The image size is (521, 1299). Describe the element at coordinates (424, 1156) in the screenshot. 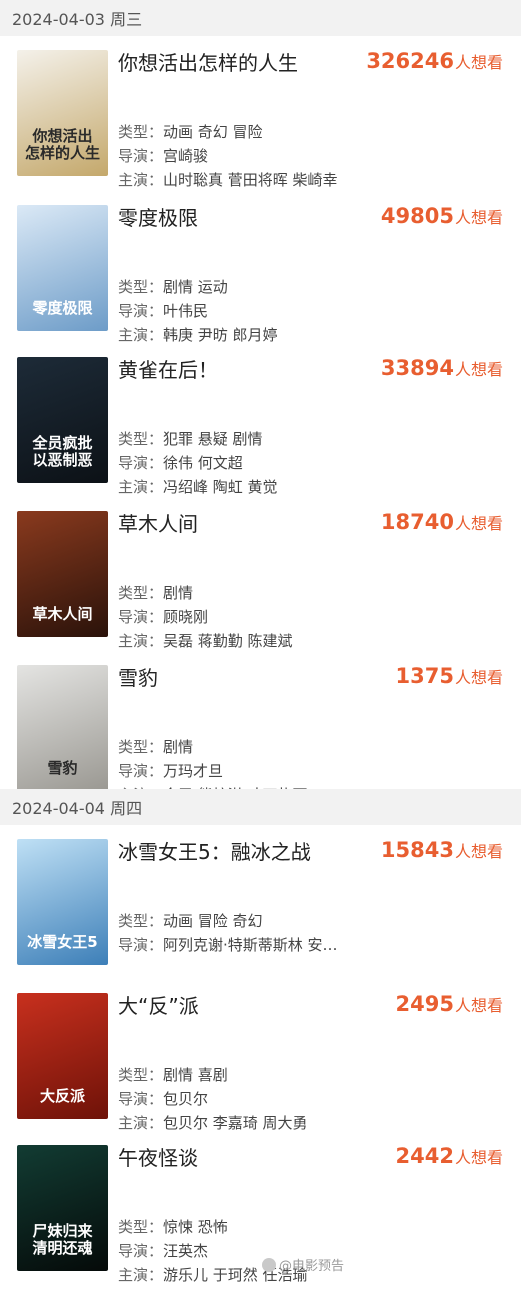

I see `wish-count-number: 2442` at that location.